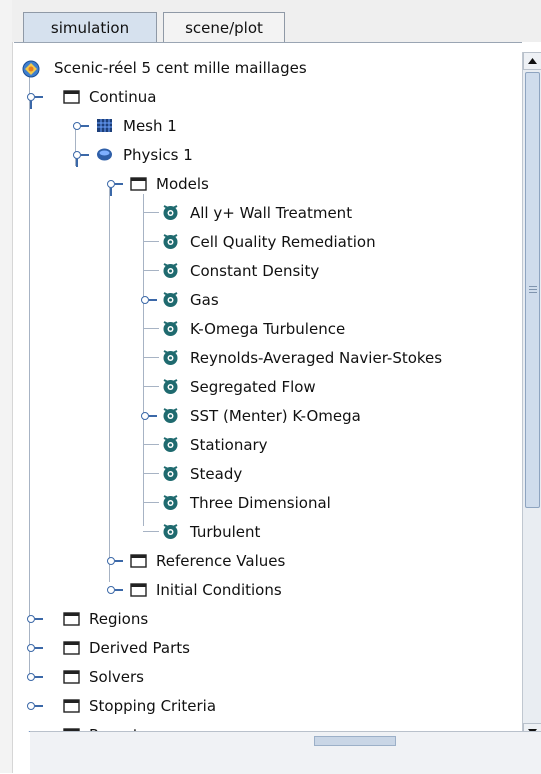 This screenshot has height=774, width=541. What do you see at coordinates (268, 299) in the screenshot?
I see `tree-item-model: Gas` at bounding box center [268, 299].